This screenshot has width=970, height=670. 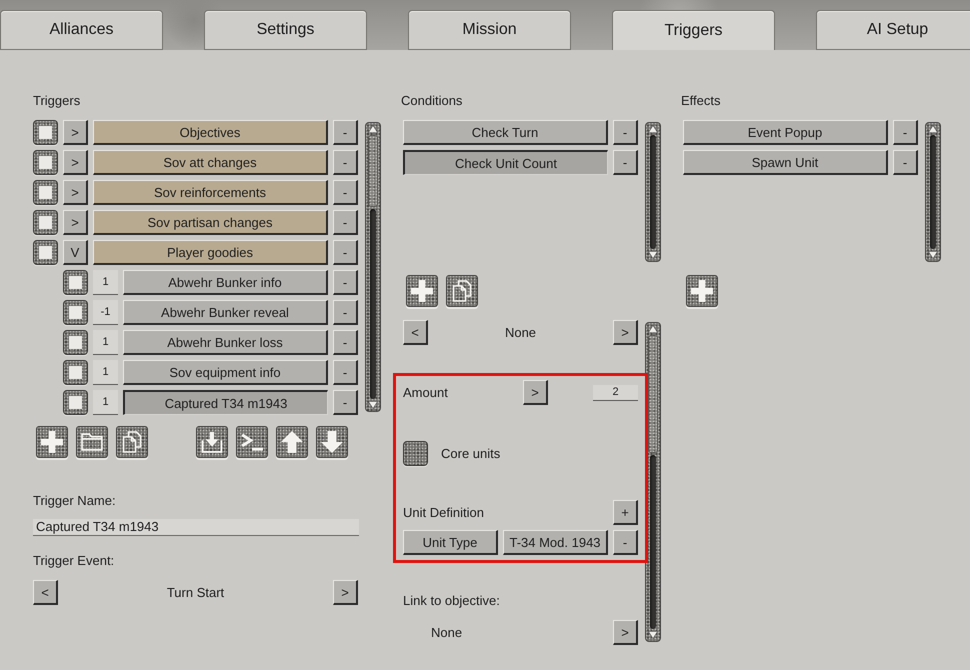 I want to click on trigger-item: Sov reinforcements, so click(x=210, y=192).